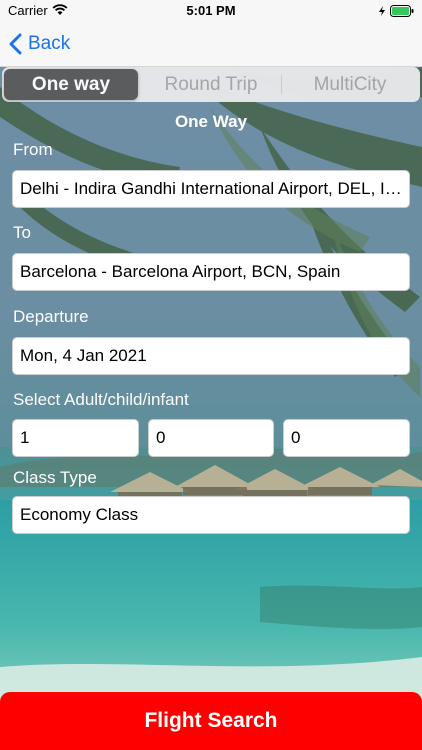 The height and width of the screenshot is (750, 422). I want to click on infants-field: 0, so click(346, 438).